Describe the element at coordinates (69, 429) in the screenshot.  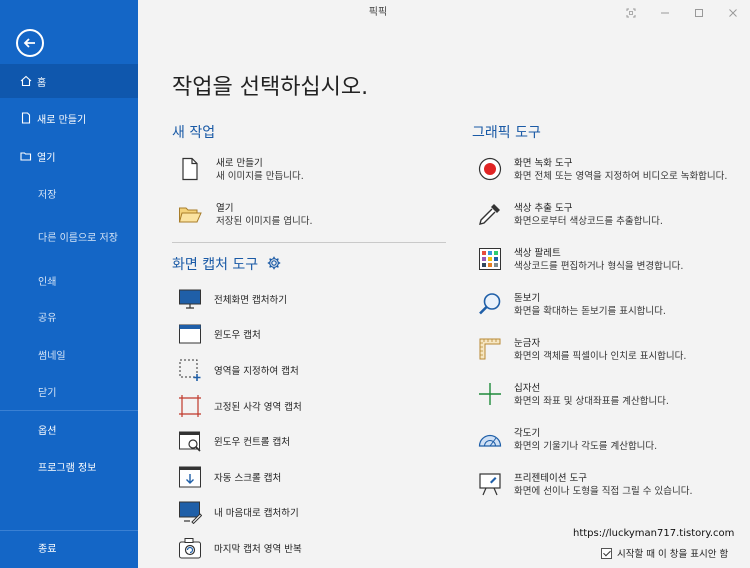
I see `sidebar-item-options: 옵션` at that location.